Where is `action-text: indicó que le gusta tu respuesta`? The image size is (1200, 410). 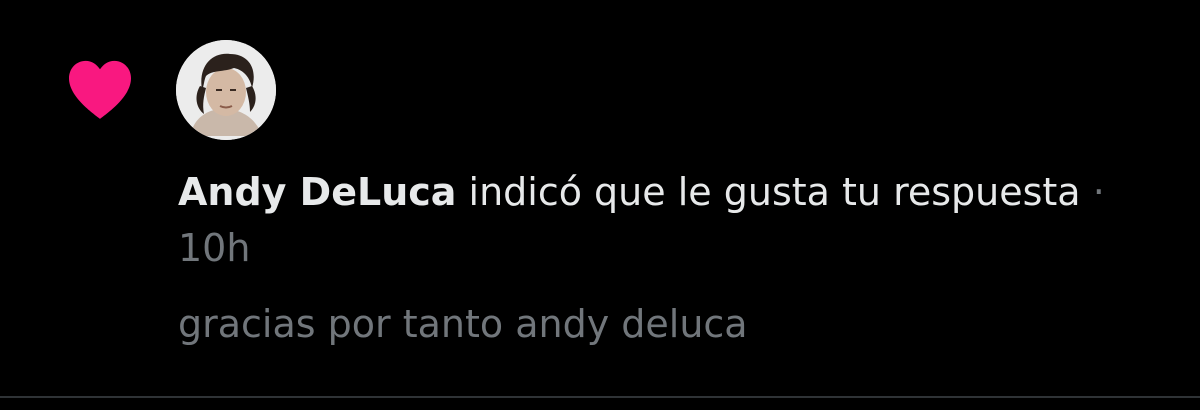
action-text: indicó que le gusta tu respuesta is located at coordinates (774, 192).